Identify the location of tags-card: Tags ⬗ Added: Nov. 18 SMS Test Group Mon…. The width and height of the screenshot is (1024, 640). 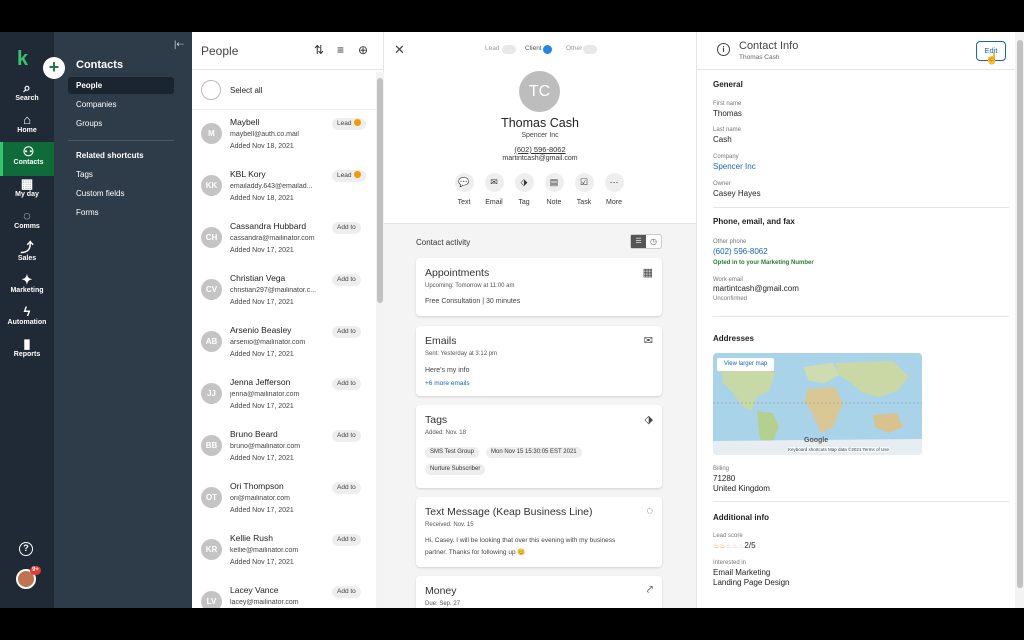
(539, 446).